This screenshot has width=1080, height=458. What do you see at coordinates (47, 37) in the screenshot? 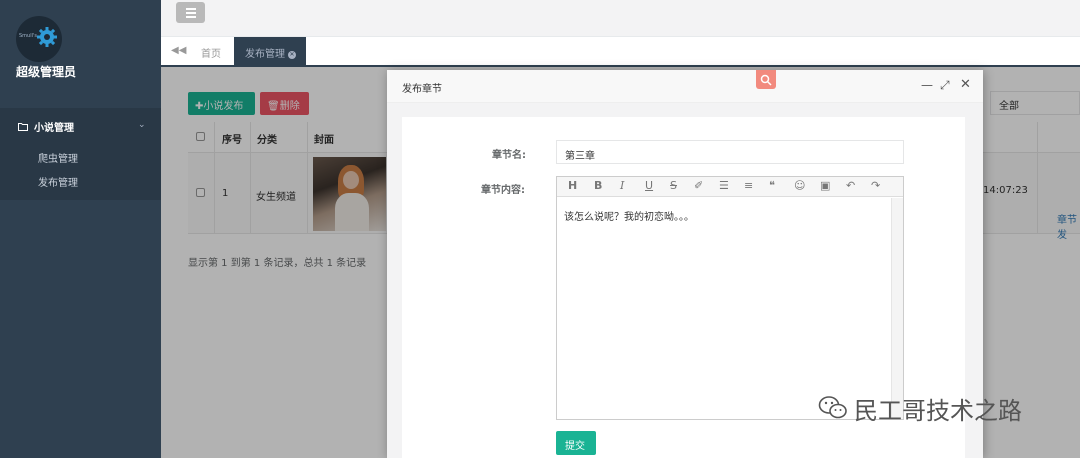
I see `gear-icon` at bounding box center [47, 37].